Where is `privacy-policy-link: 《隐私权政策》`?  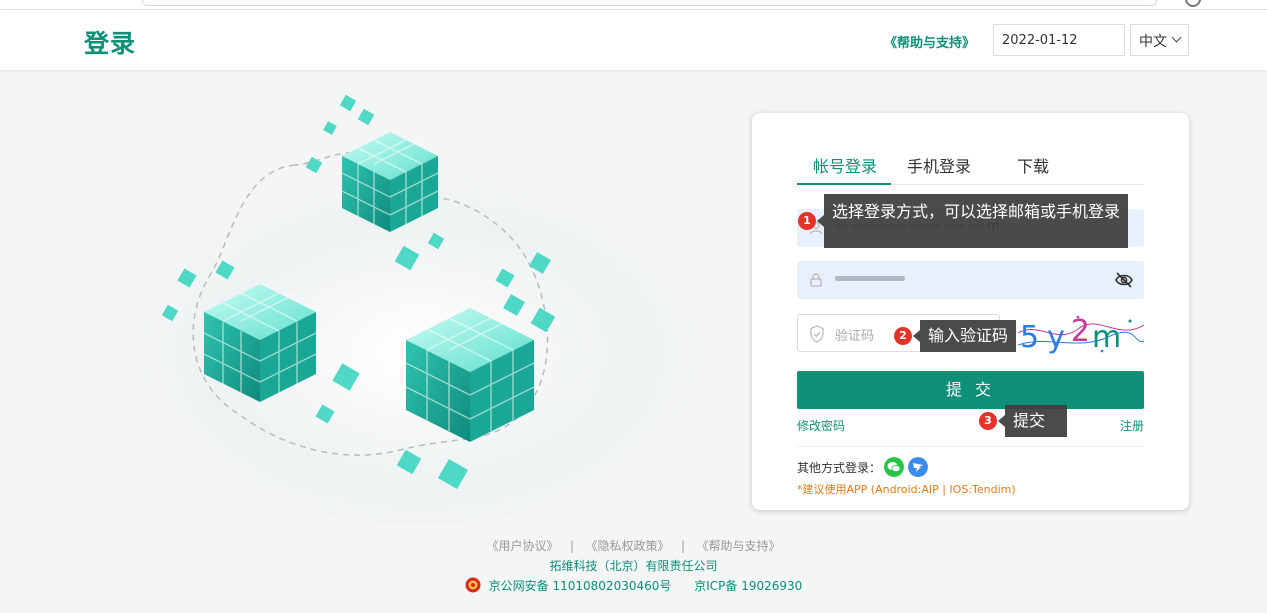
privacy-policy-link: 《隐私权政策》 is located at coordinates (627, 546).